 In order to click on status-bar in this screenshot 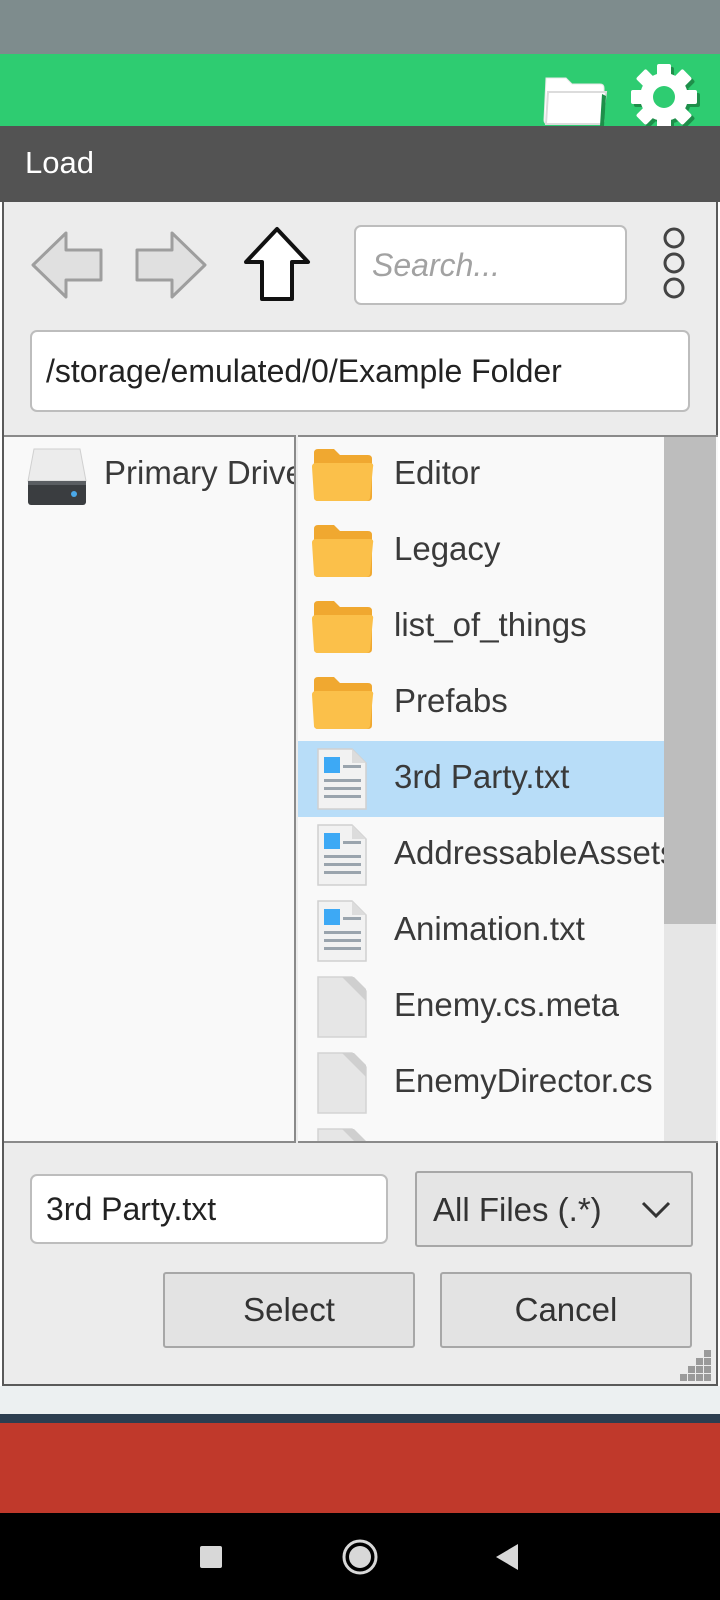, I will do `click(360, 27)`.